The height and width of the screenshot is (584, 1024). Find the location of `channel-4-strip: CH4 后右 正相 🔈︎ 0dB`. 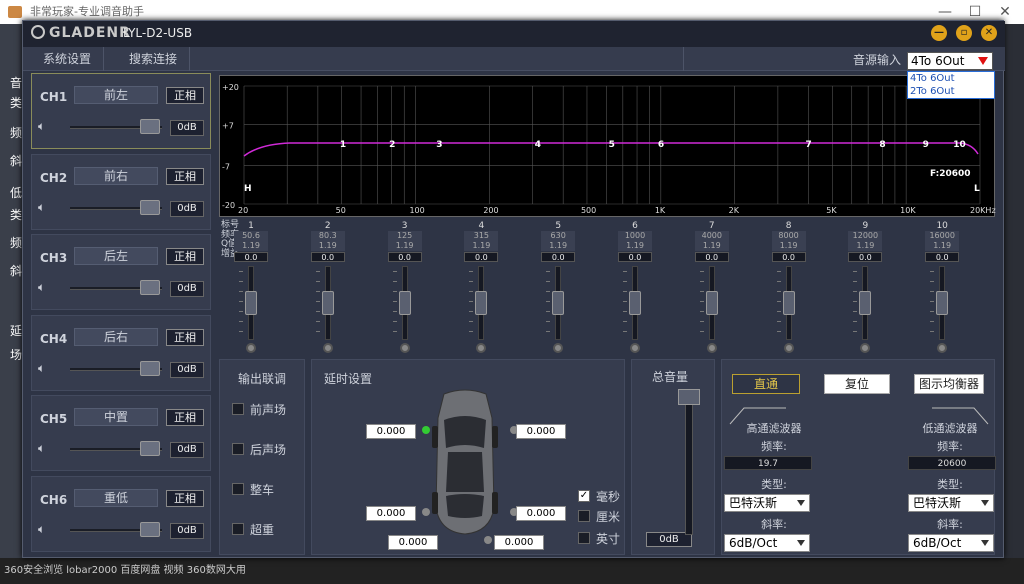

channel-4-strip: CH4 后右 正相 🔈︎ 0dB is located at coordinates (121, 352).